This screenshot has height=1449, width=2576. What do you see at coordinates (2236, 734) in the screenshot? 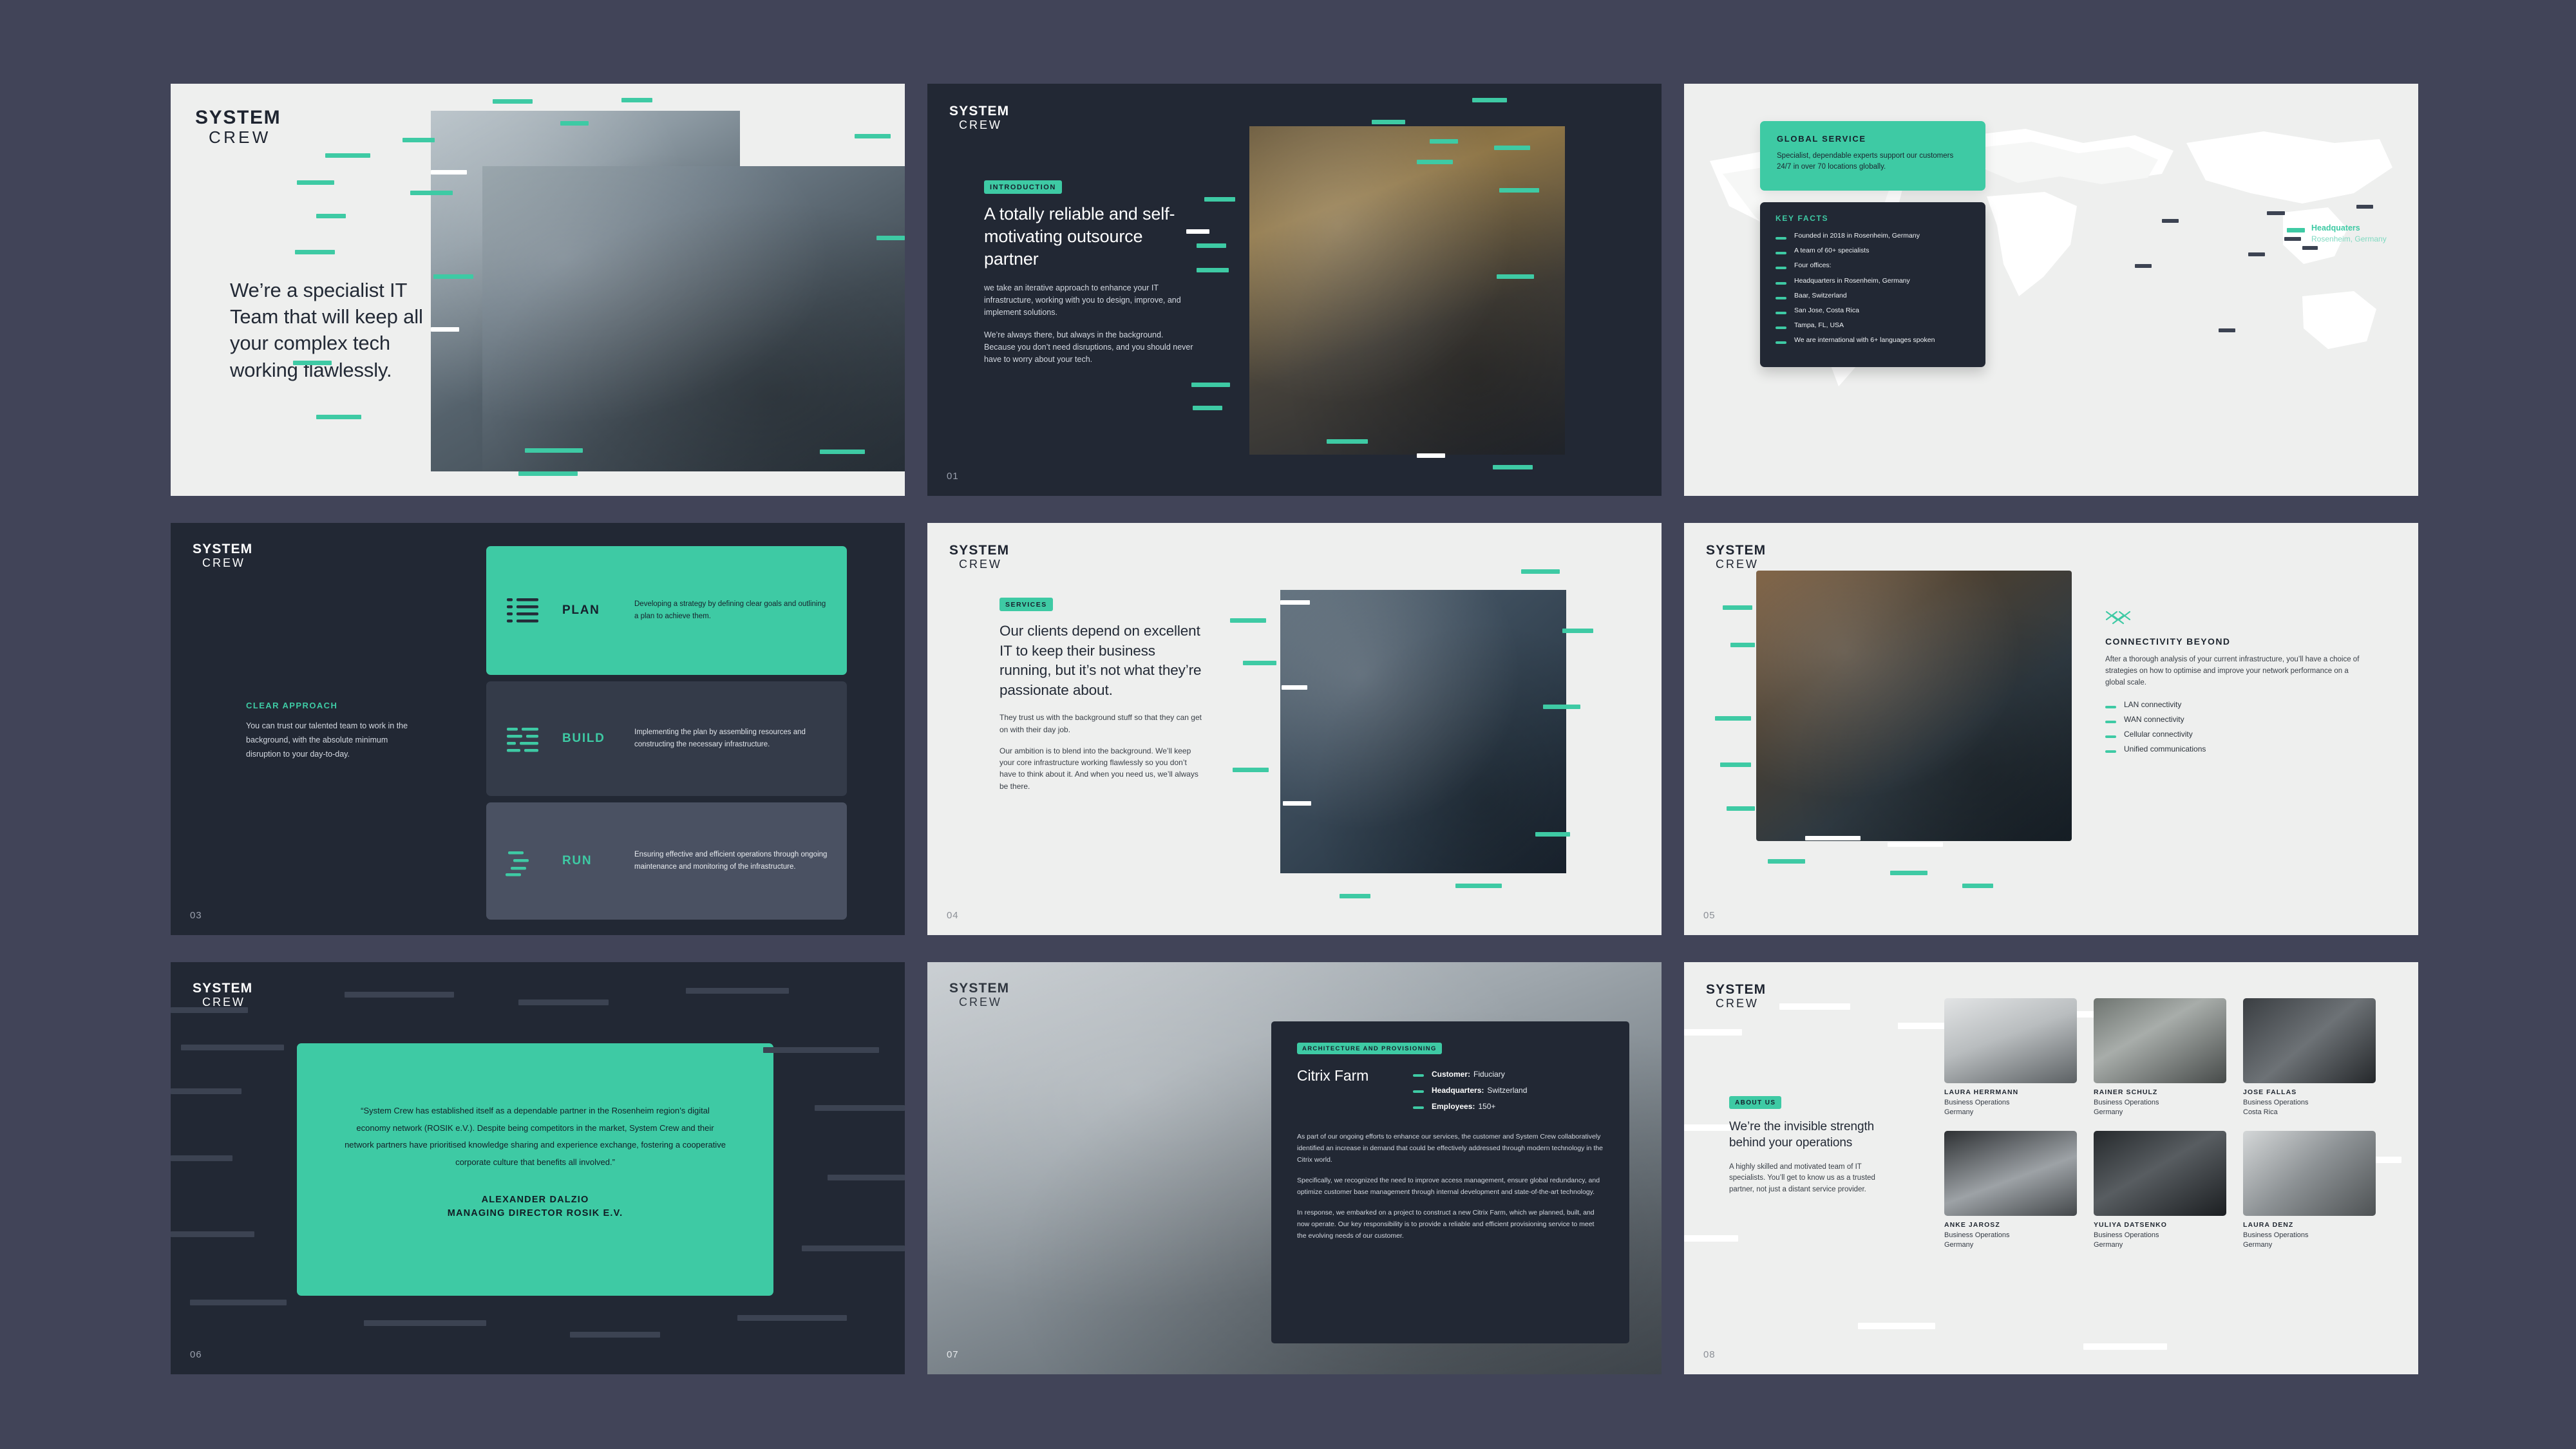
I see `connectivity-item: Cellular connectivity` at bounding box center [2236, 734].